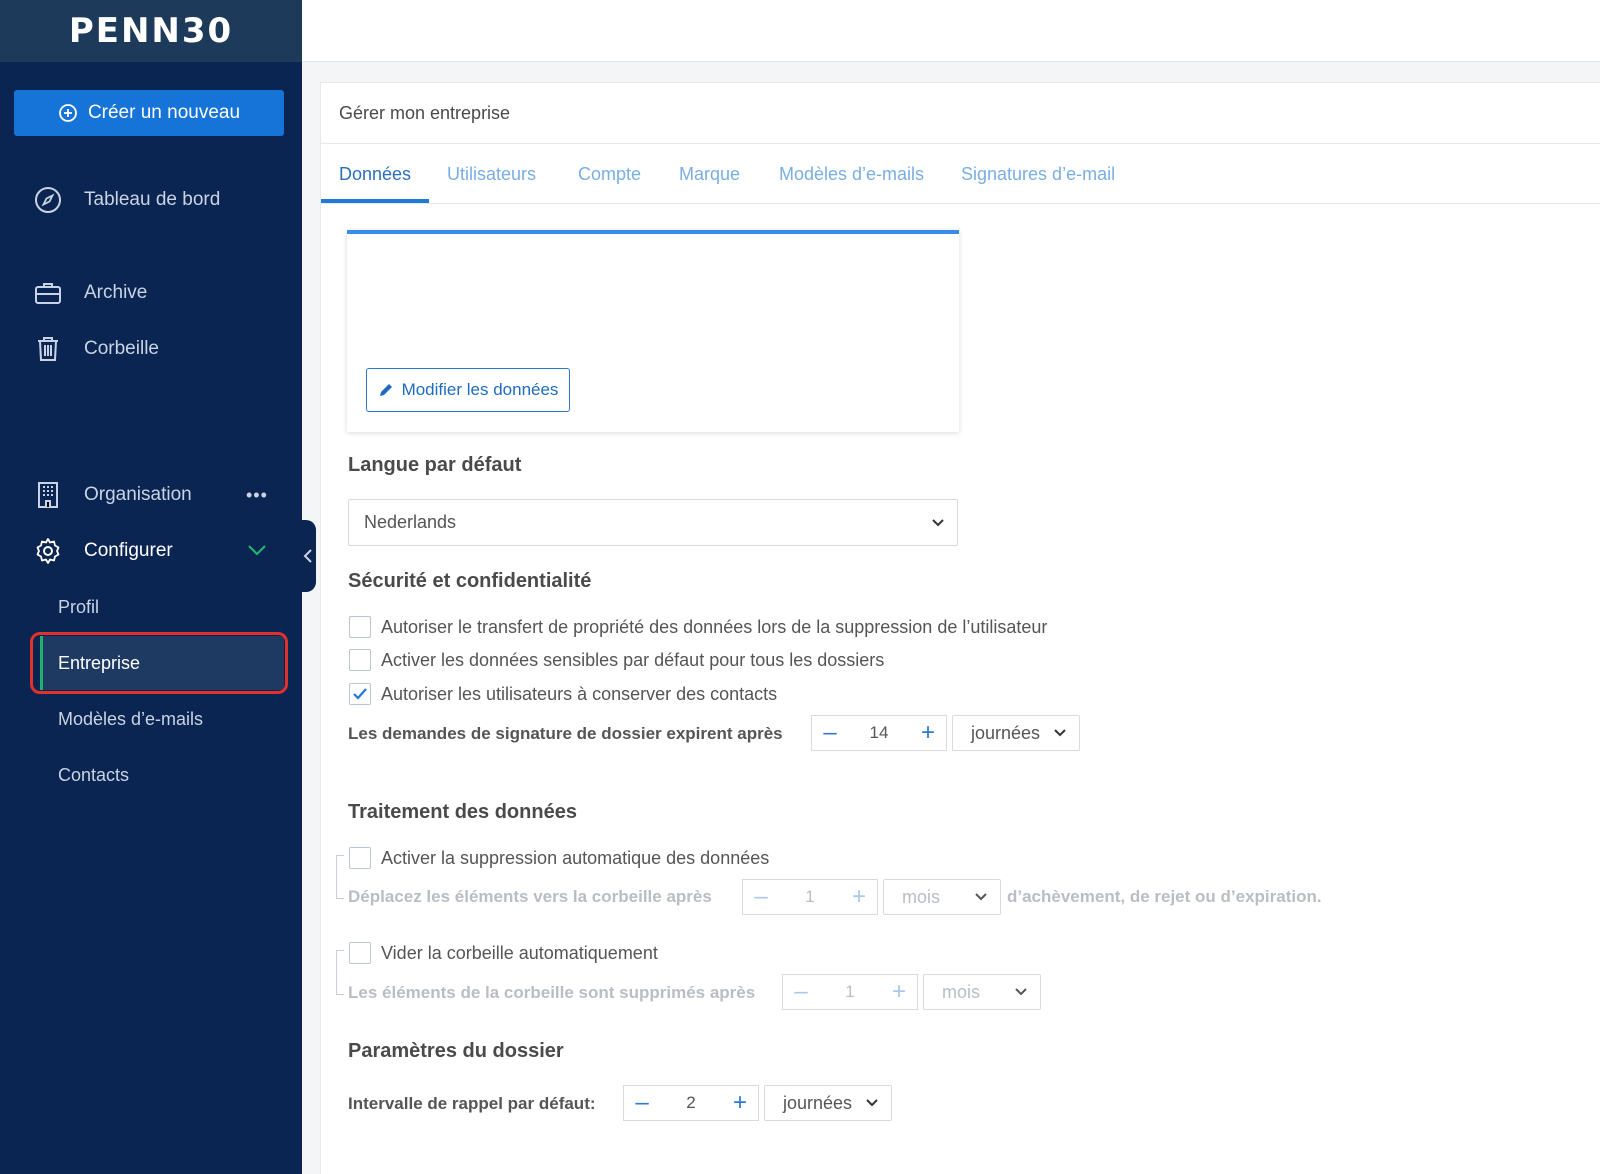  I want to click on option-label: Vider la corbeille automatiquement, so click(519, 952).